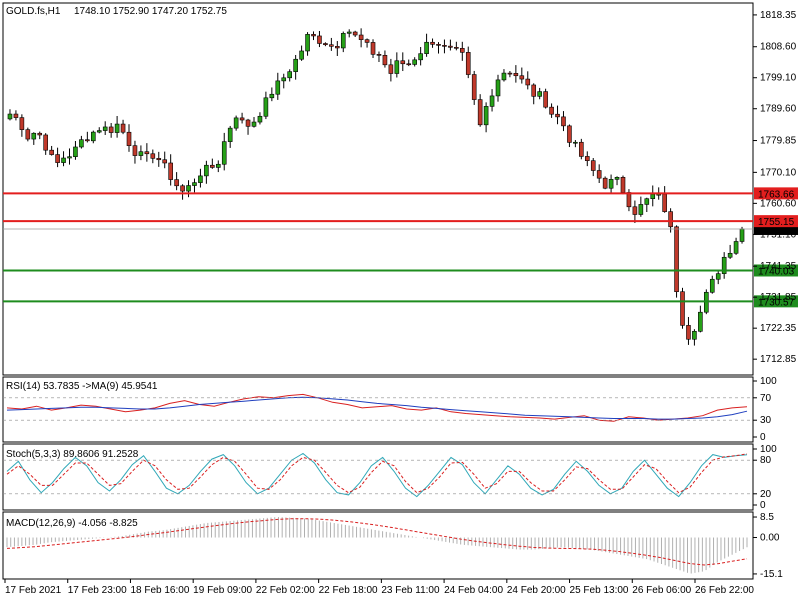  Describe the element at coordinates (778, 328) in the screenshot. I see `price-tick-label: 1722.35` at that location.